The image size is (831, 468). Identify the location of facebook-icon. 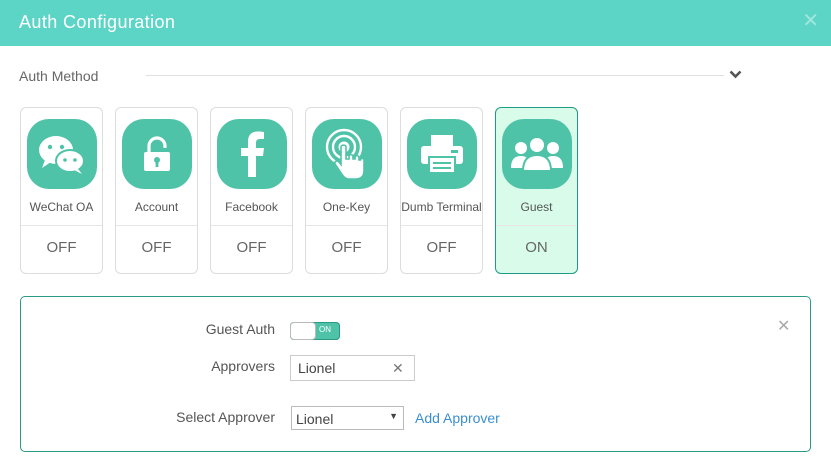
(252, 154).